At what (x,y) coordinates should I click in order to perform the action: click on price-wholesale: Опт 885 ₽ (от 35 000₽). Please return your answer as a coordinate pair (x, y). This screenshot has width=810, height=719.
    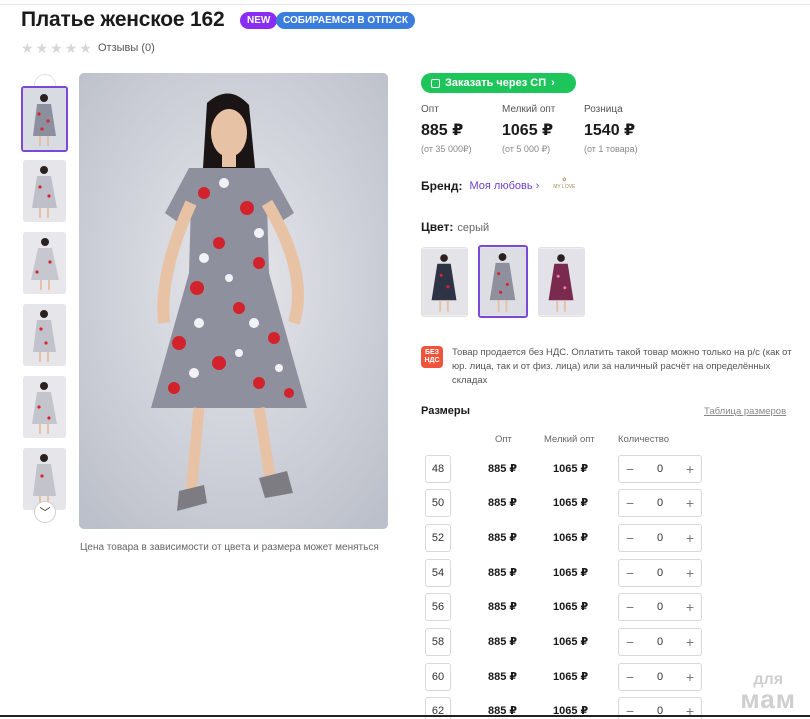
    Looking at the image, I should click on (446, 129).